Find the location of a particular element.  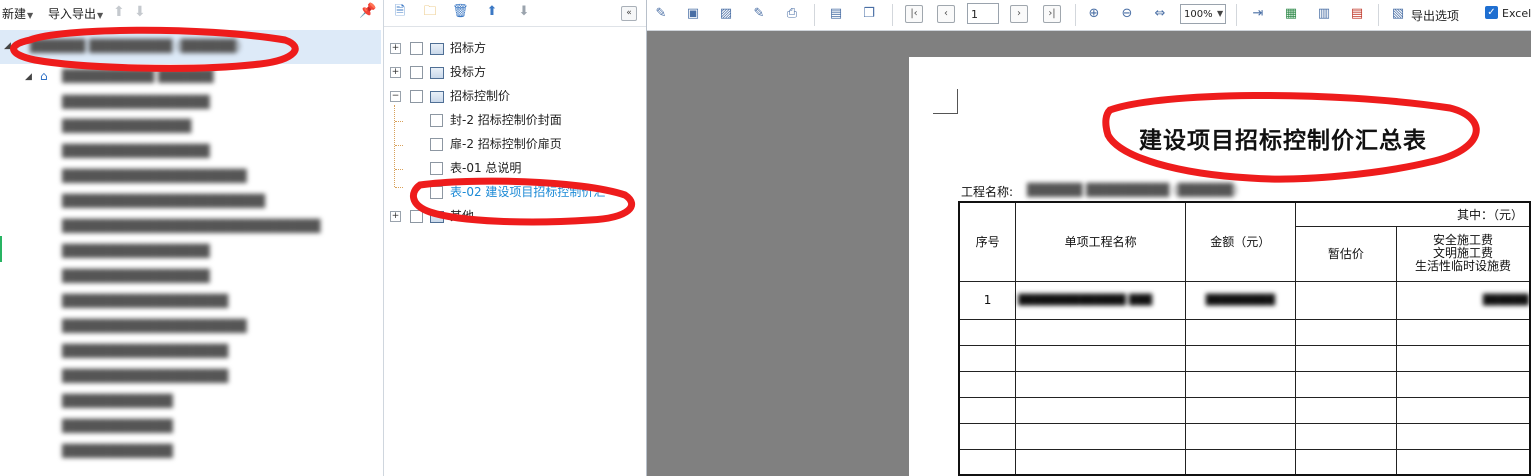

tree-item: ██████████████ is located at coordinates (126, 126).